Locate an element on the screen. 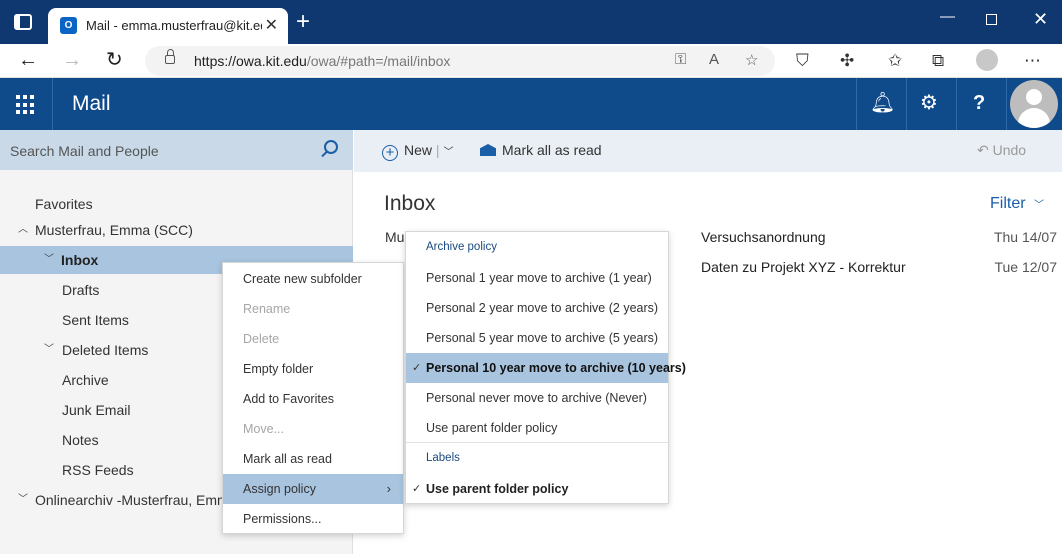 This screenshot has width=1062, height=554. search-icon is located at coordinates (331, 147).